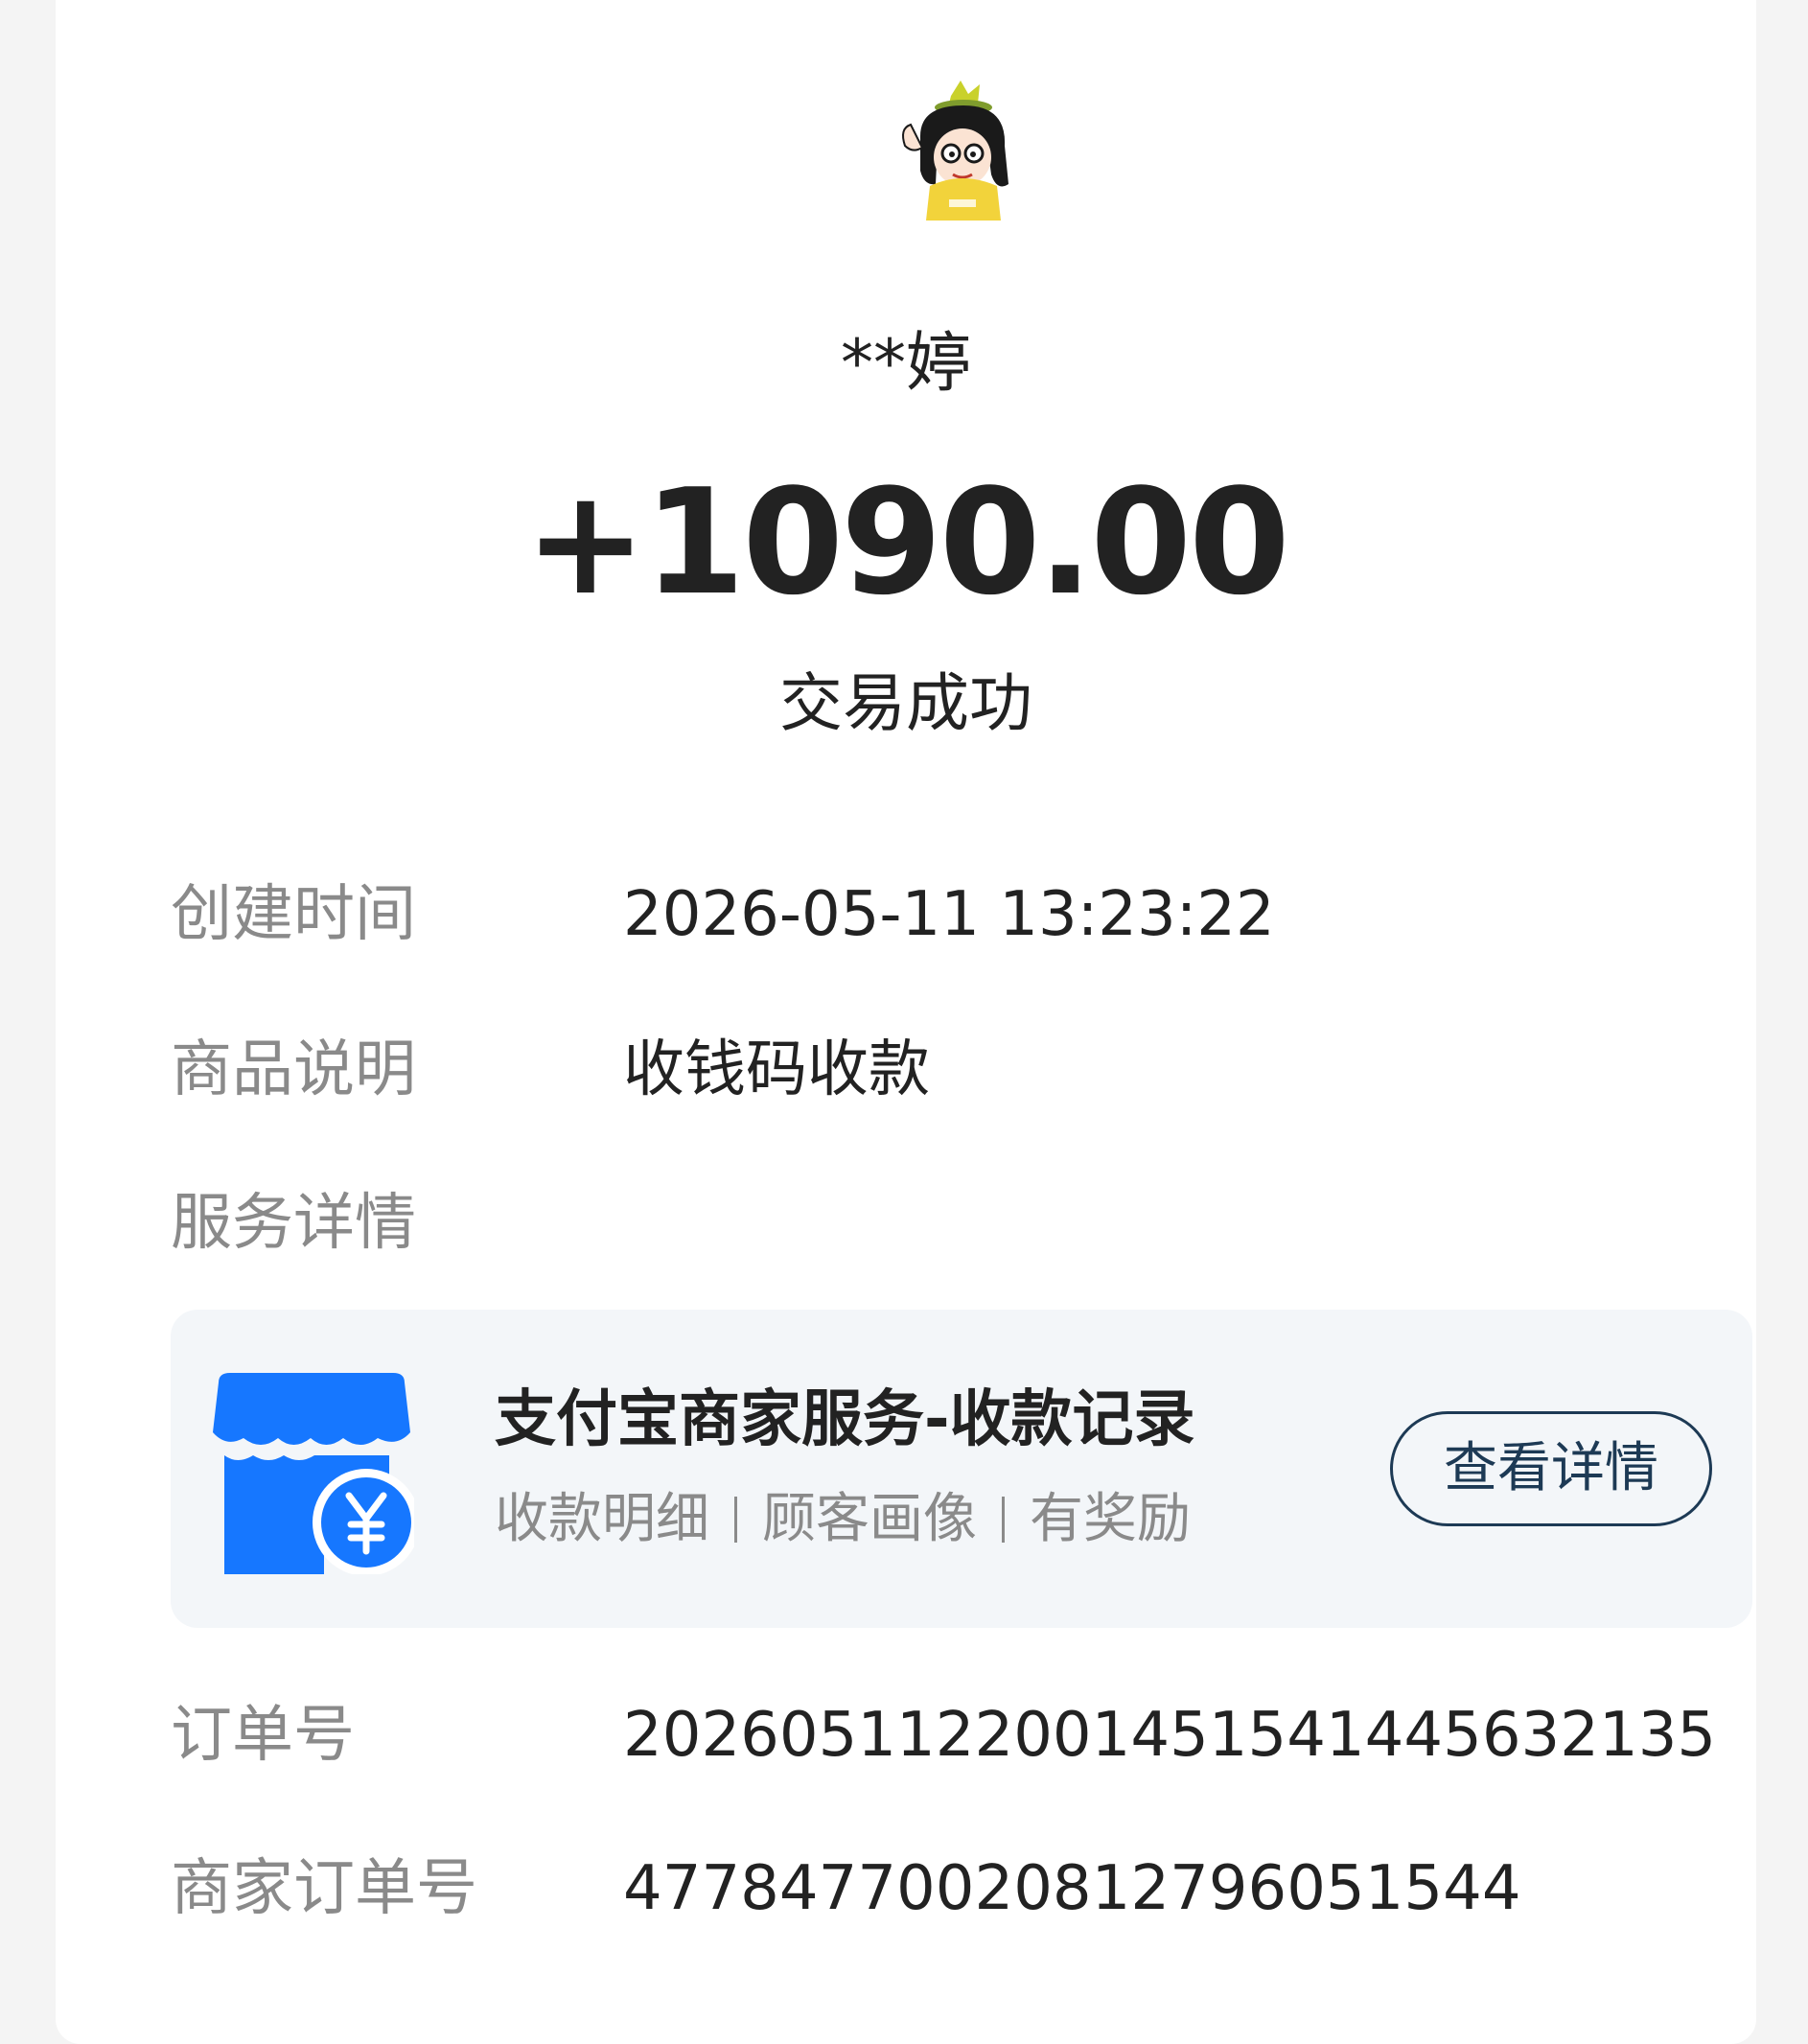  Describe the element at coordinates (870, 1519) in the screenshot. I see `service-sub-item: 顾客画像` at that location.